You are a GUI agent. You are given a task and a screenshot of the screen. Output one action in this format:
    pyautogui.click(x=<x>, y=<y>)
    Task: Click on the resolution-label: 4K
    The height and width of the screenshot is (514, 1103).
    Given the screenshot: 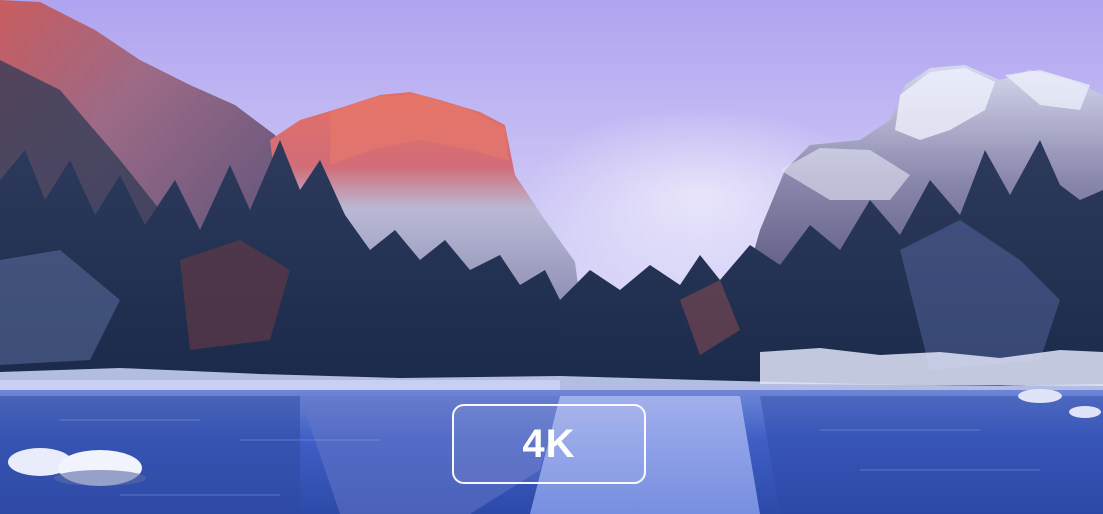 What is the action you would take?
    pyautogui.click(x=549, y=443)
    